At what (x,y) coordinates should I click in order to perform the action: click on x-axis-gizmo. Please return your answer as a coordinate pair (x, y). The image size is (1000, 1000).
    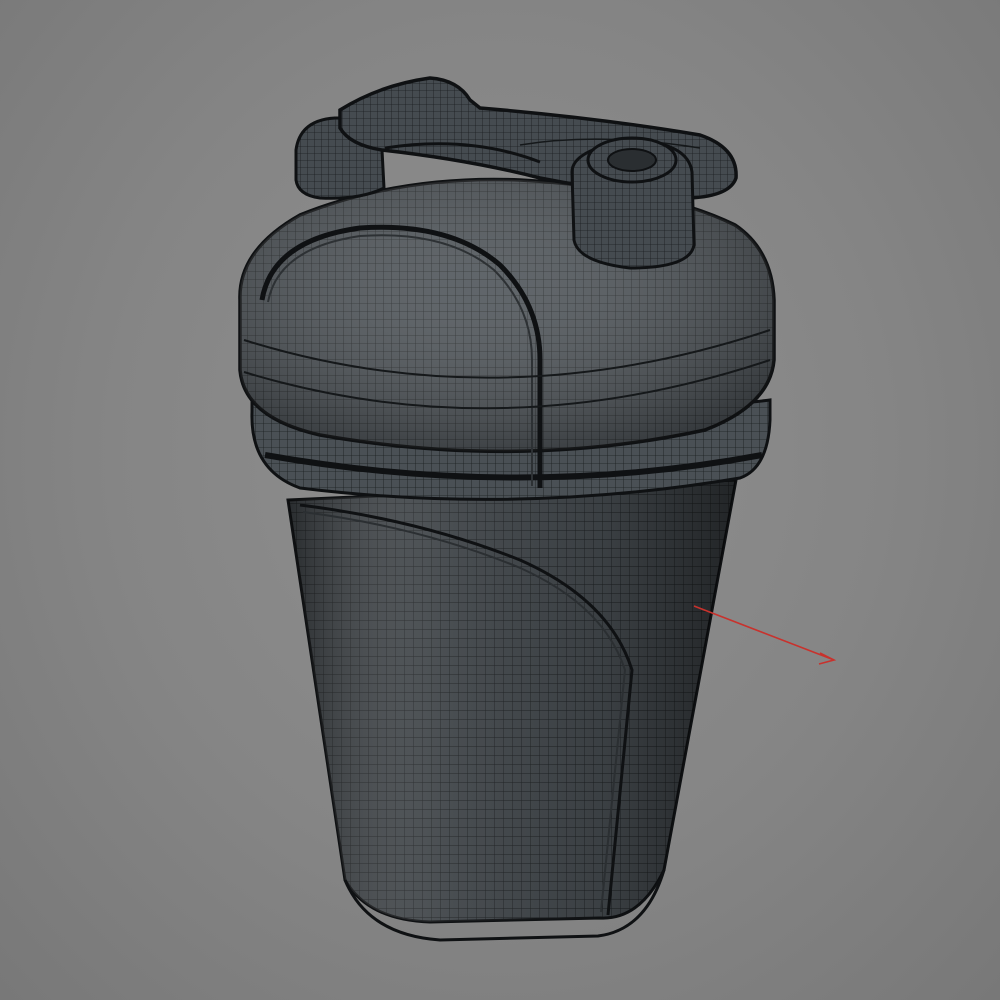
    Looking at the image, I should click on (765, 635).